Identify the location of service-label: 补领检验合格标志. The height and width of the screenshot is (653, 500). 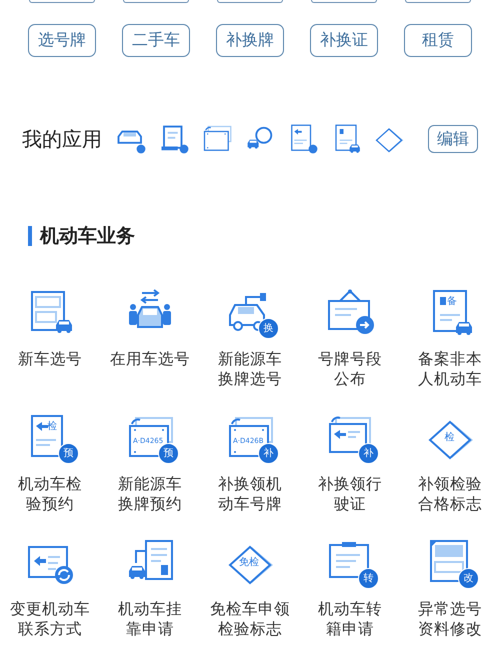
(450, 494).